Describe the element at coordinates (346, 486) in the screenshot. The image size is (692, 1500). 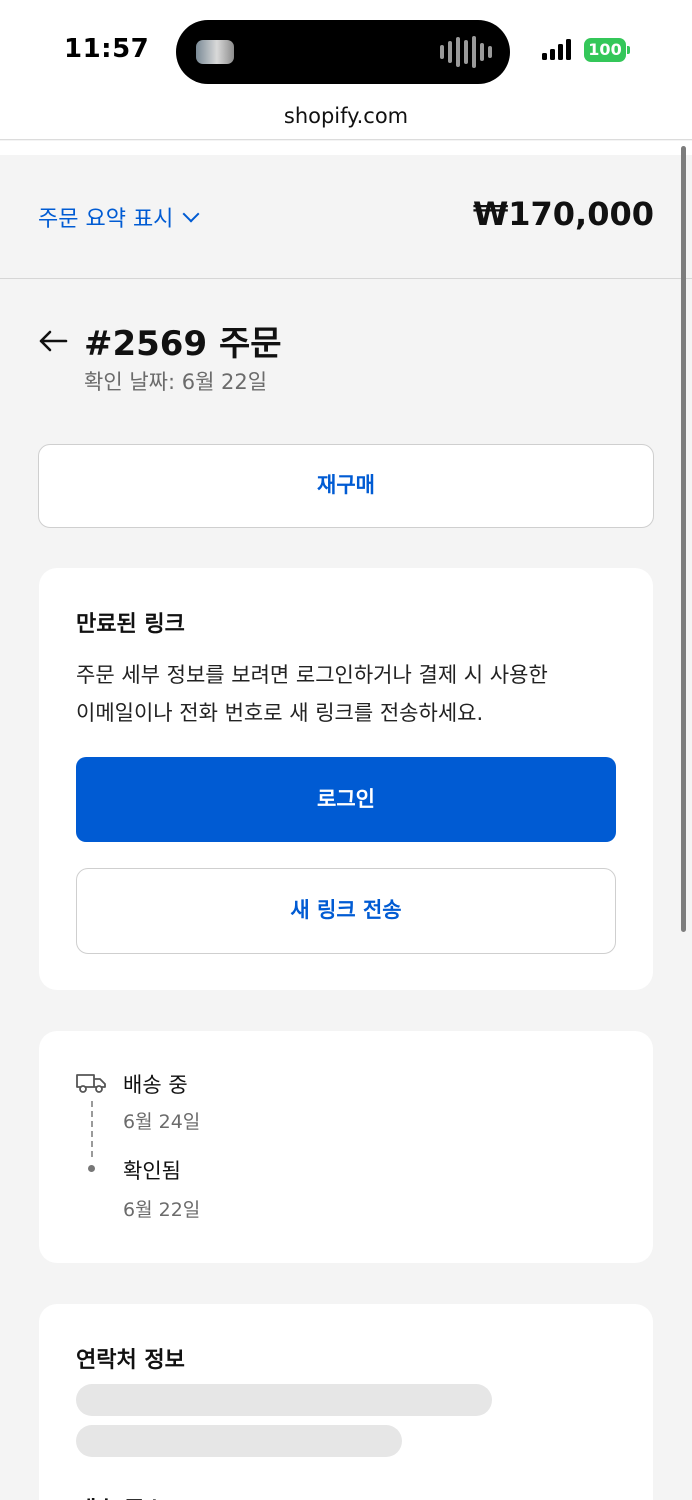
I see `reorder-button: 재구매` at that location.